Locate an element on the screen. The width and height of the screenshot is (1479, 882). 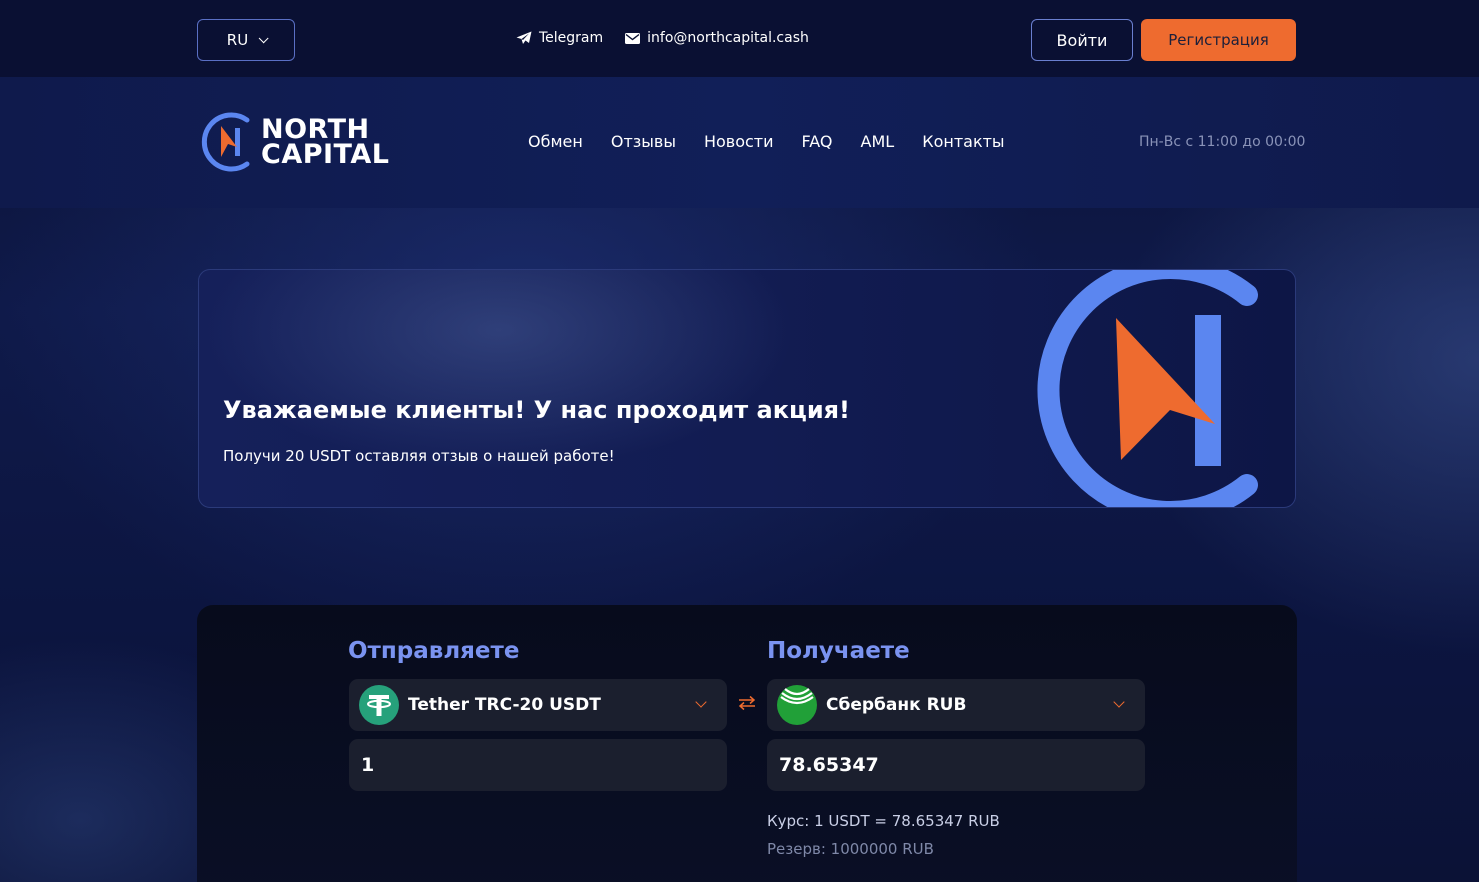
nav-item-exchange: Обмен is located at coordinates (555, 141).